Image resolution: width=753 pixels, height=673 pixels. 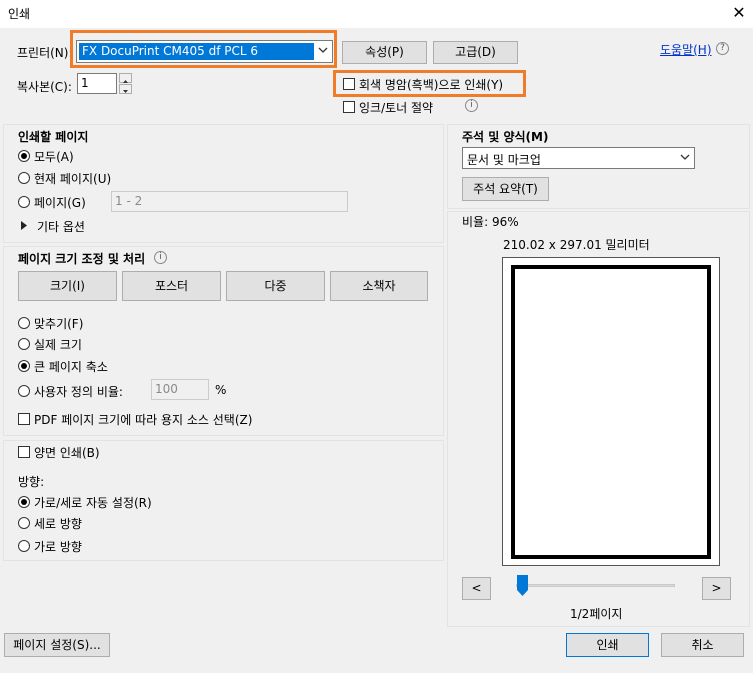 What do you see at coordinates (24, 366) in the screenshot?
I see `shrink-radio` at bounding box center [24, 366].